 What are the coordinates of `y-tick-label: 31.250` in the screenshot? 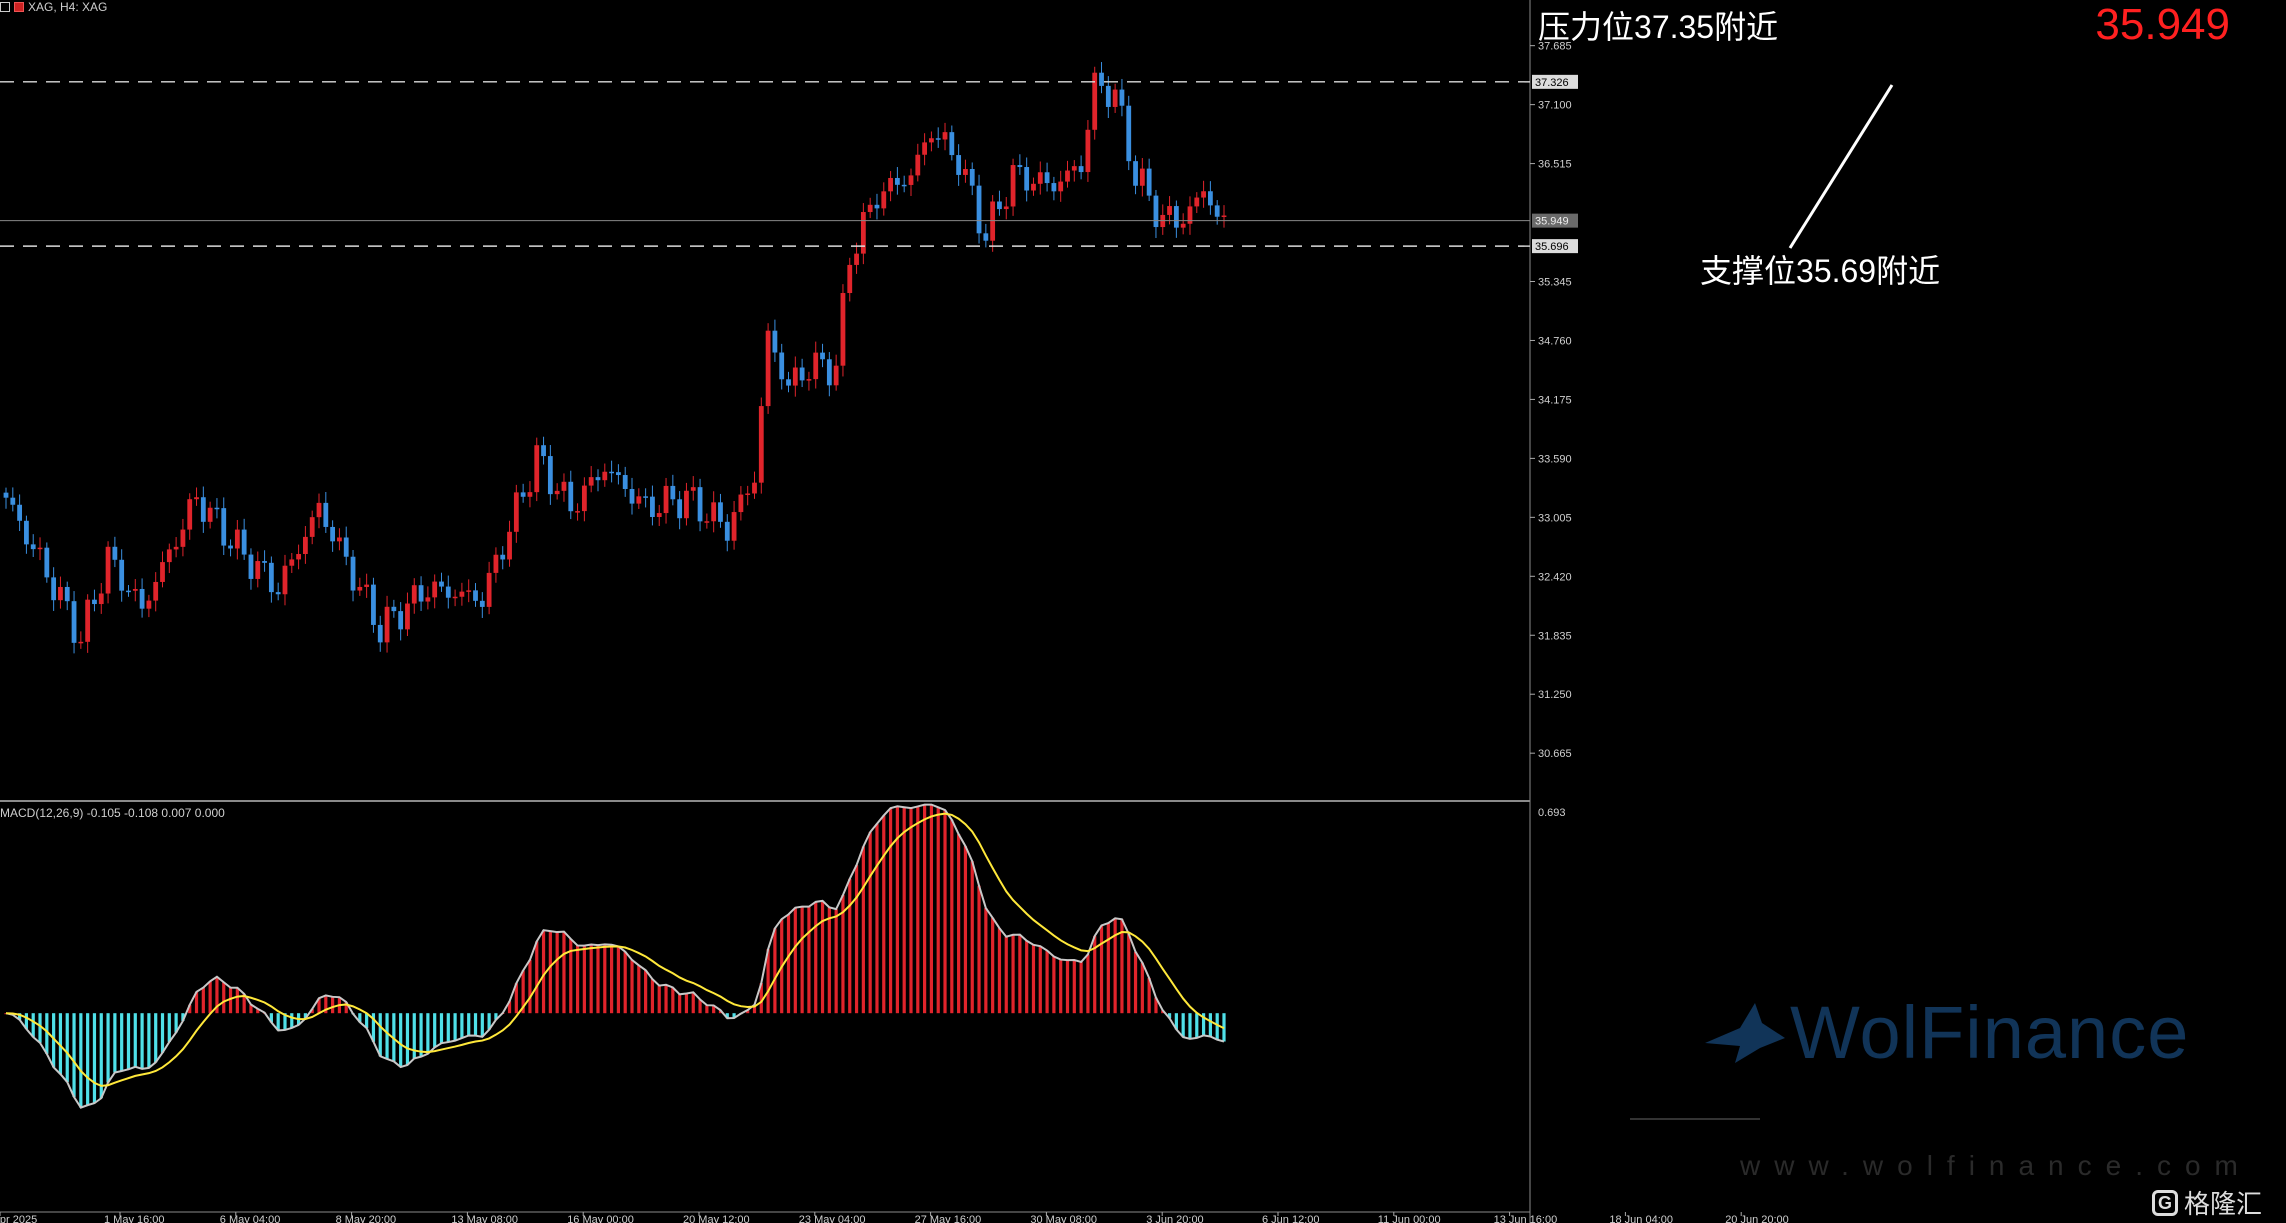 It's located at (1555, 695).